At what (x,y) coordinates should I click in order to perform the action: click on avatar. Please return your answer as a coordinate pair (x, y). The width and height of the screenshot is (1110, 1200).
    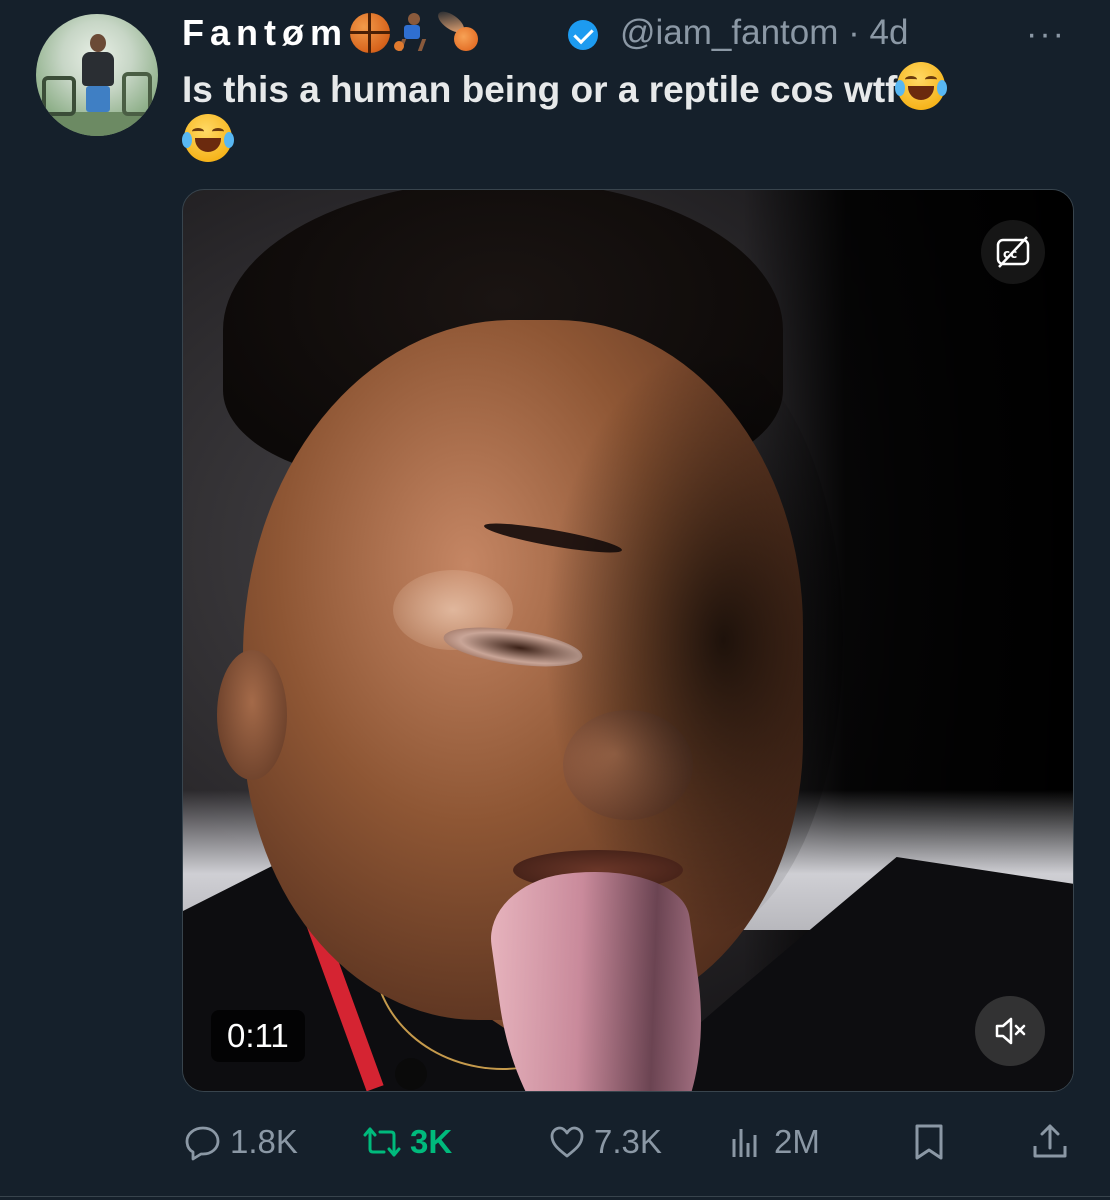
    Looking at the image, I should click on (97, 75).